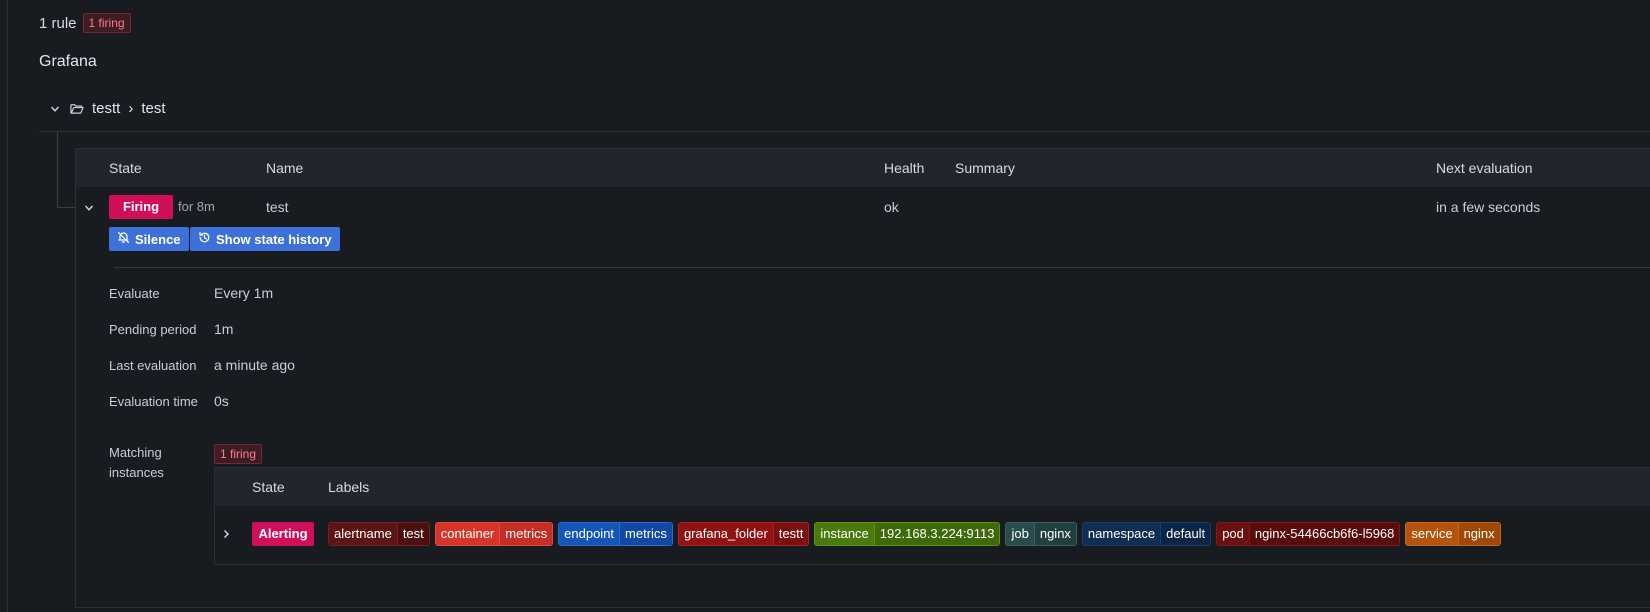  I want to click on instance-expand-chevron-icon, so click(226, 534).